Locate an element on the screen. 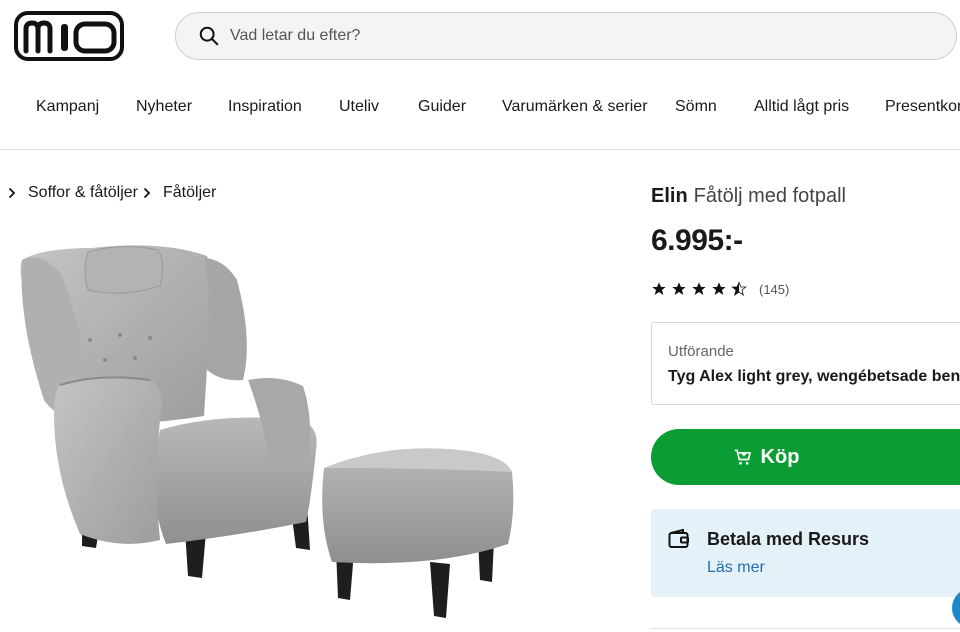  payment-box: Betala med Resurs Läs mer is located at coordinates (805, 553).